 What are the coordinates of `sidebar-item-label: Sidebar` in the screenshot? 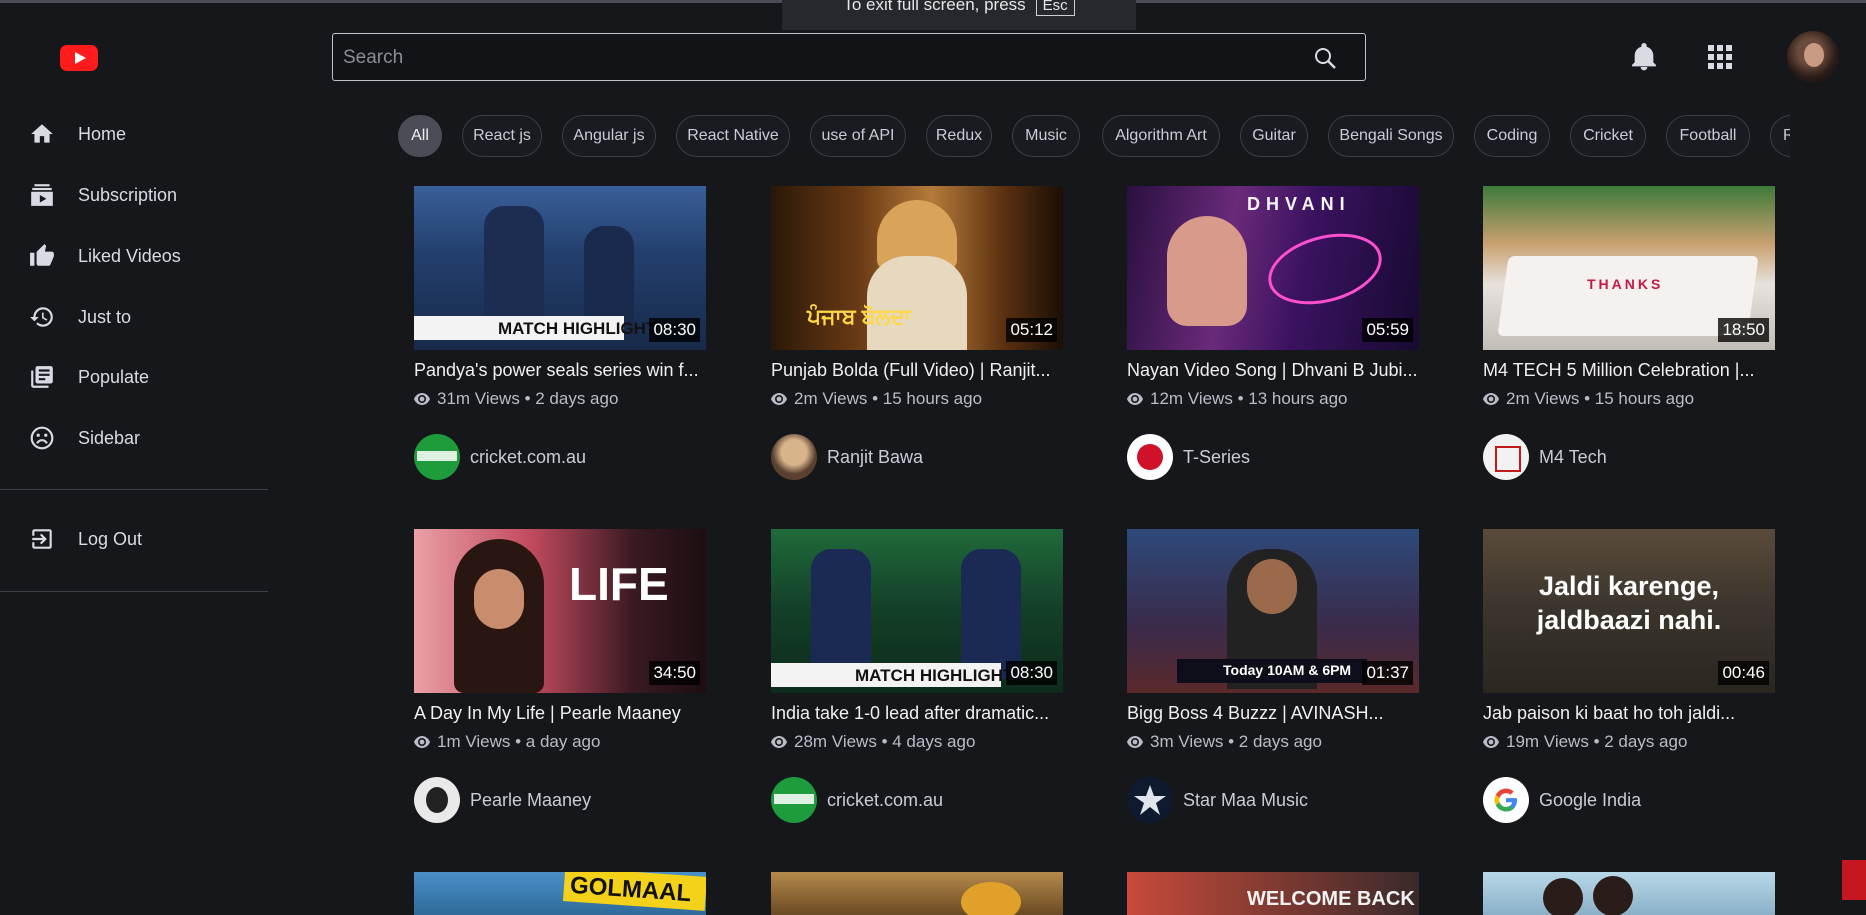 It's located at (109, 437).